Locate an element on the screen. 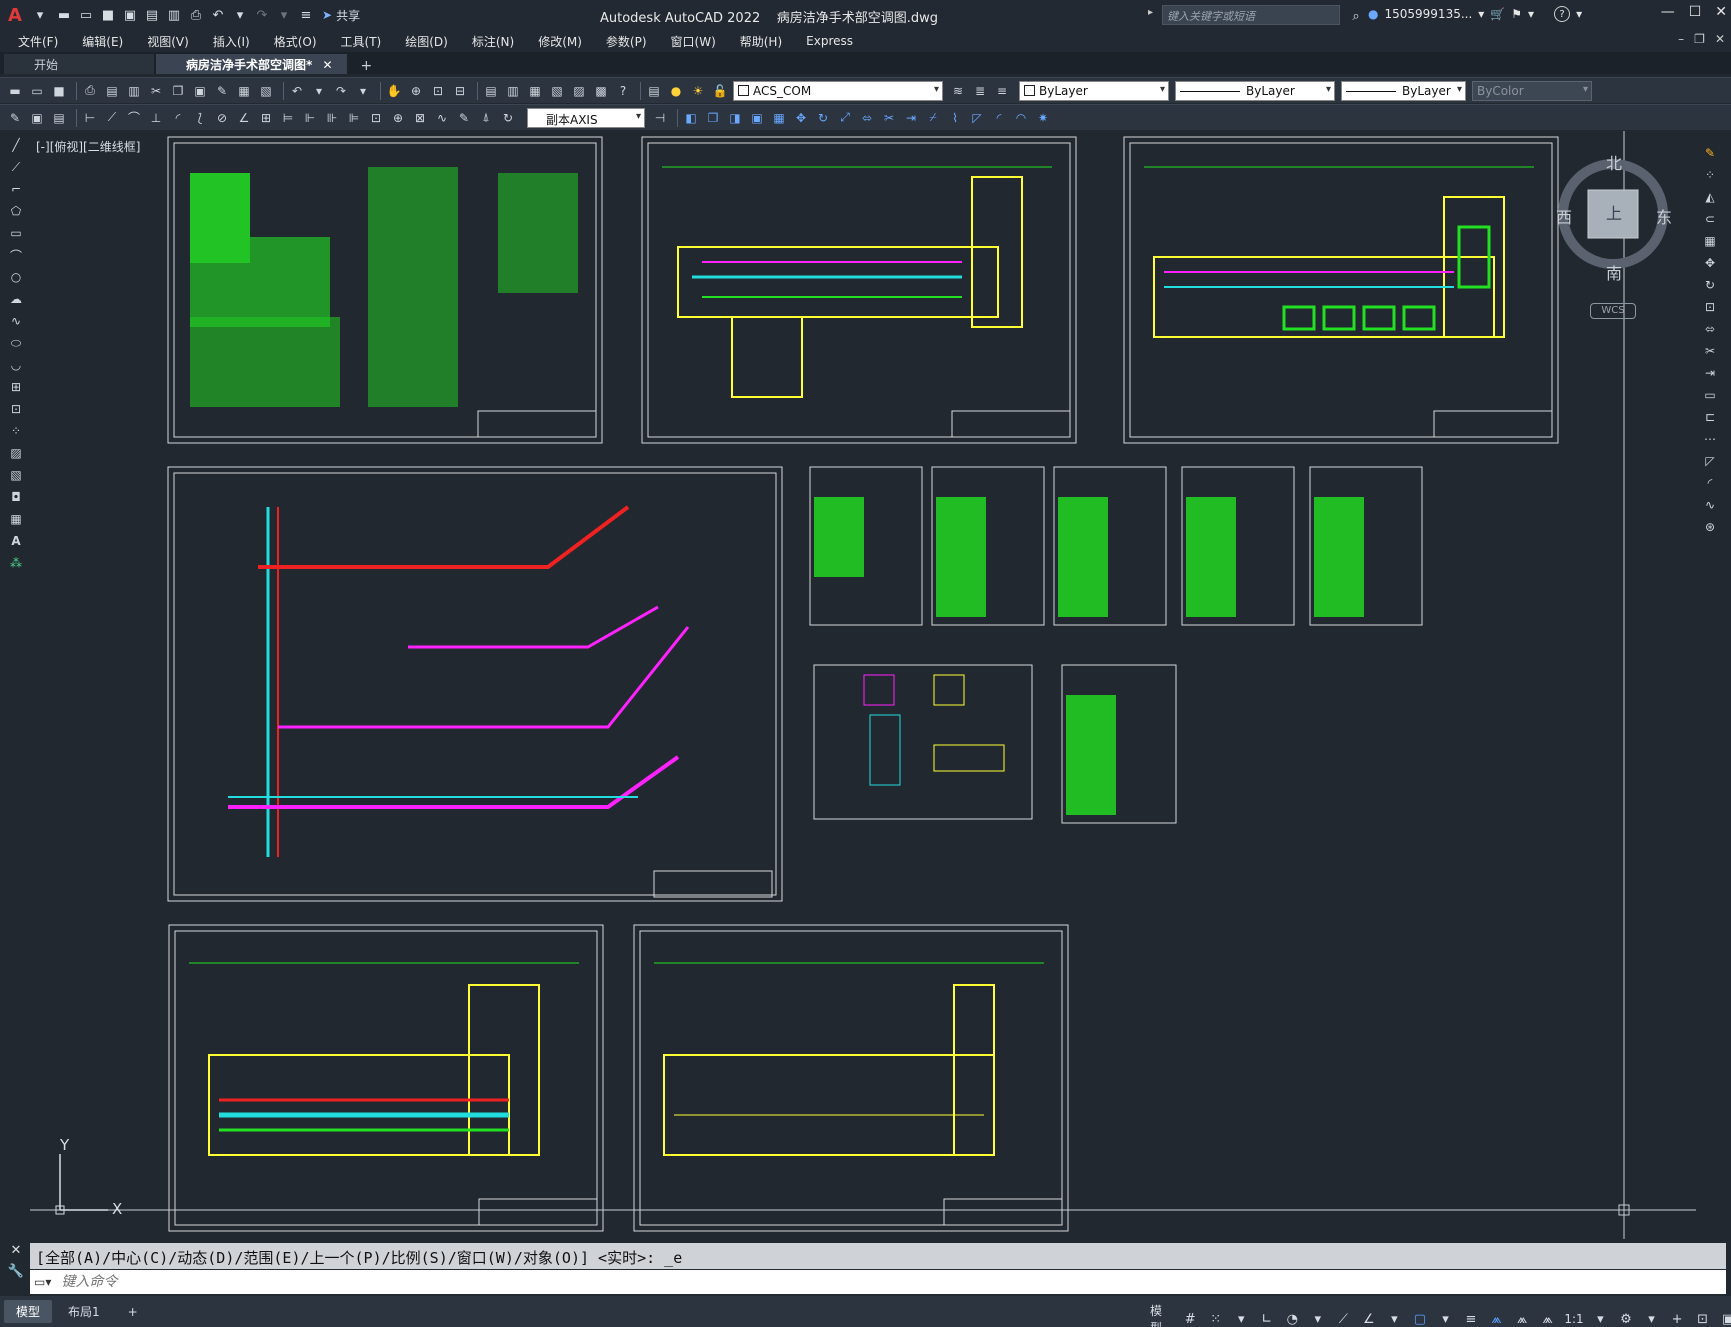 Image resolution: width=1731 pixels, height=1327 pixels. break-icon: ⊏ is located at coordinates (1710, 417).